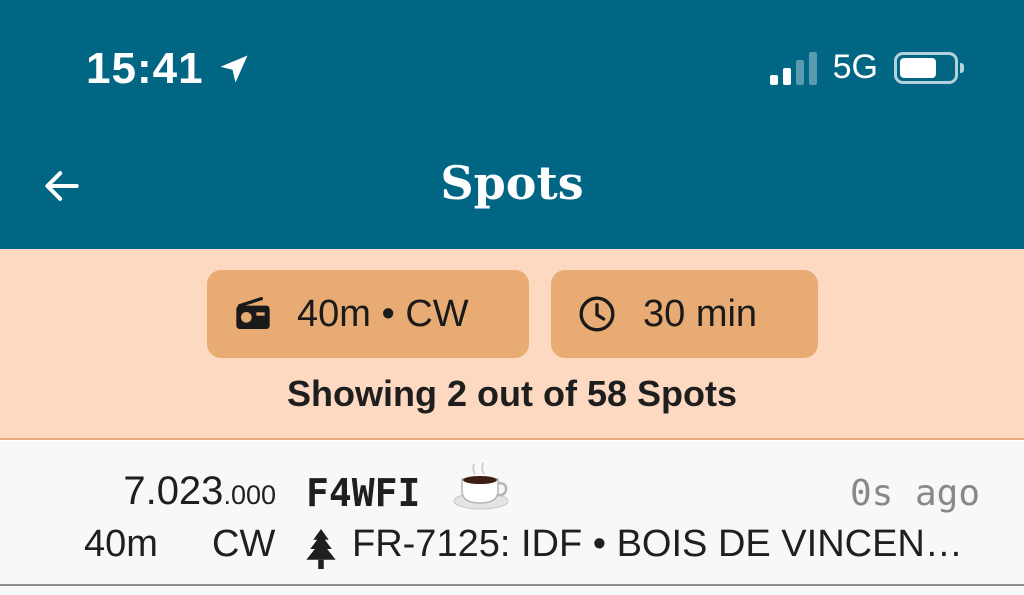 Image resolution: width=1024 pixels, height=595 pixels. Describe the element at coordinates (234, 69) in the screenshot. I see `location-arrow-icon` at that location.